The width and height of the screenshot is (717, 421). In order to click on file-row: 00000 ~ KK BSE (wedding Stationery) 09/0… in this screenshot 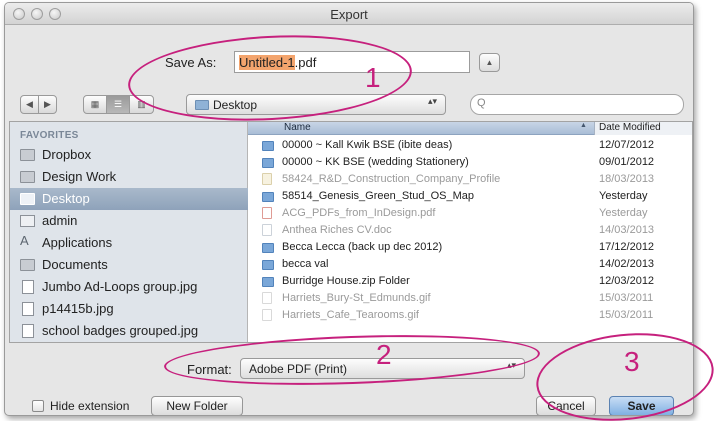, I will do `click(470, 162)`.